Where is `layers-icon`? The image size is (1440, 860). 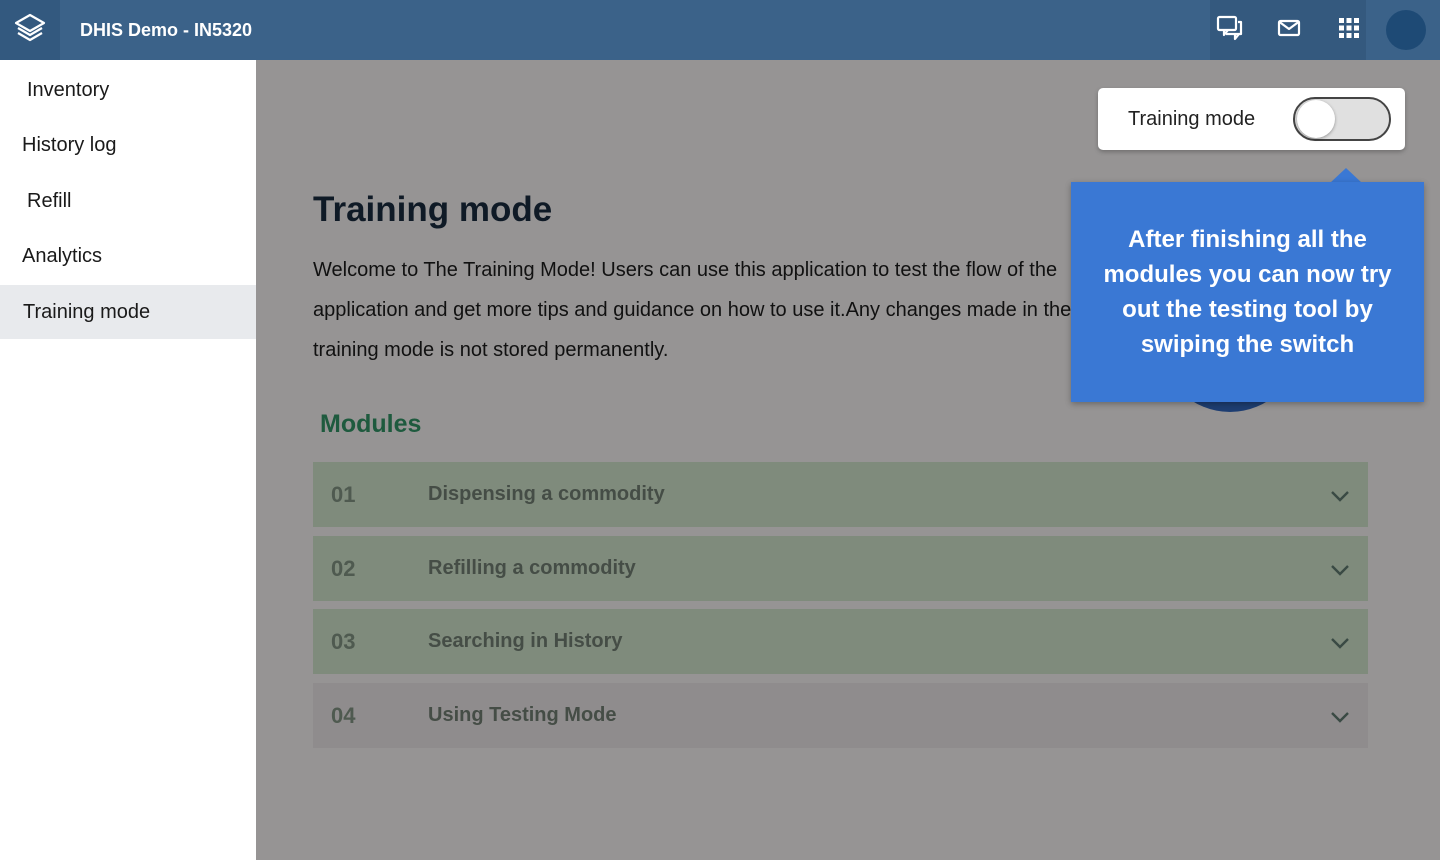 layers-icon is located at coordinates (30, 30).